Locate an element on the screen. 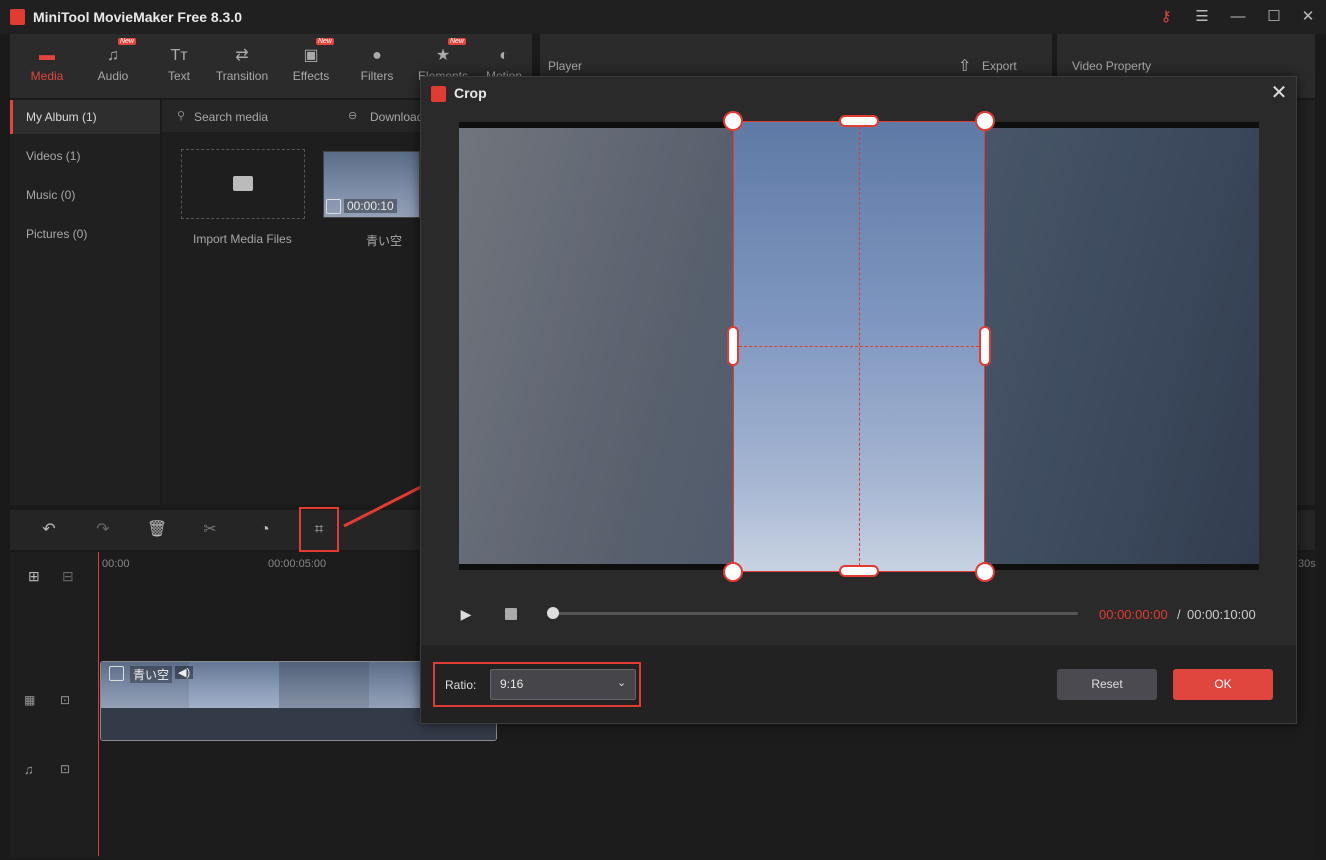 The width and height of the screenshot is (1326, 860). thumbnail-duration: 00:00:10 is located at coordinates (370, 206).